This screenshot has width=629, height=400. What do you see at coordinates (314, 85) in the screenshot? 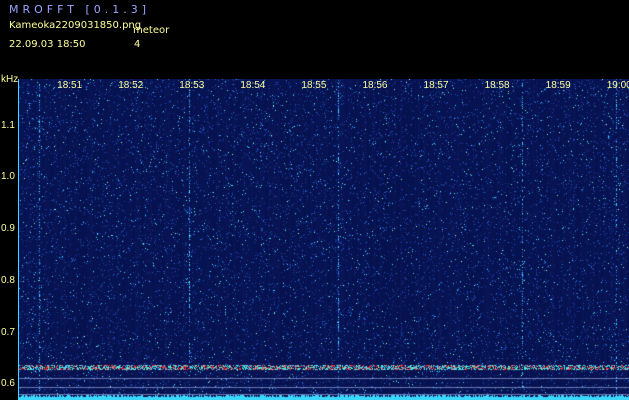
I see `time-tick: 18:55` at bounding box center [314, 85].